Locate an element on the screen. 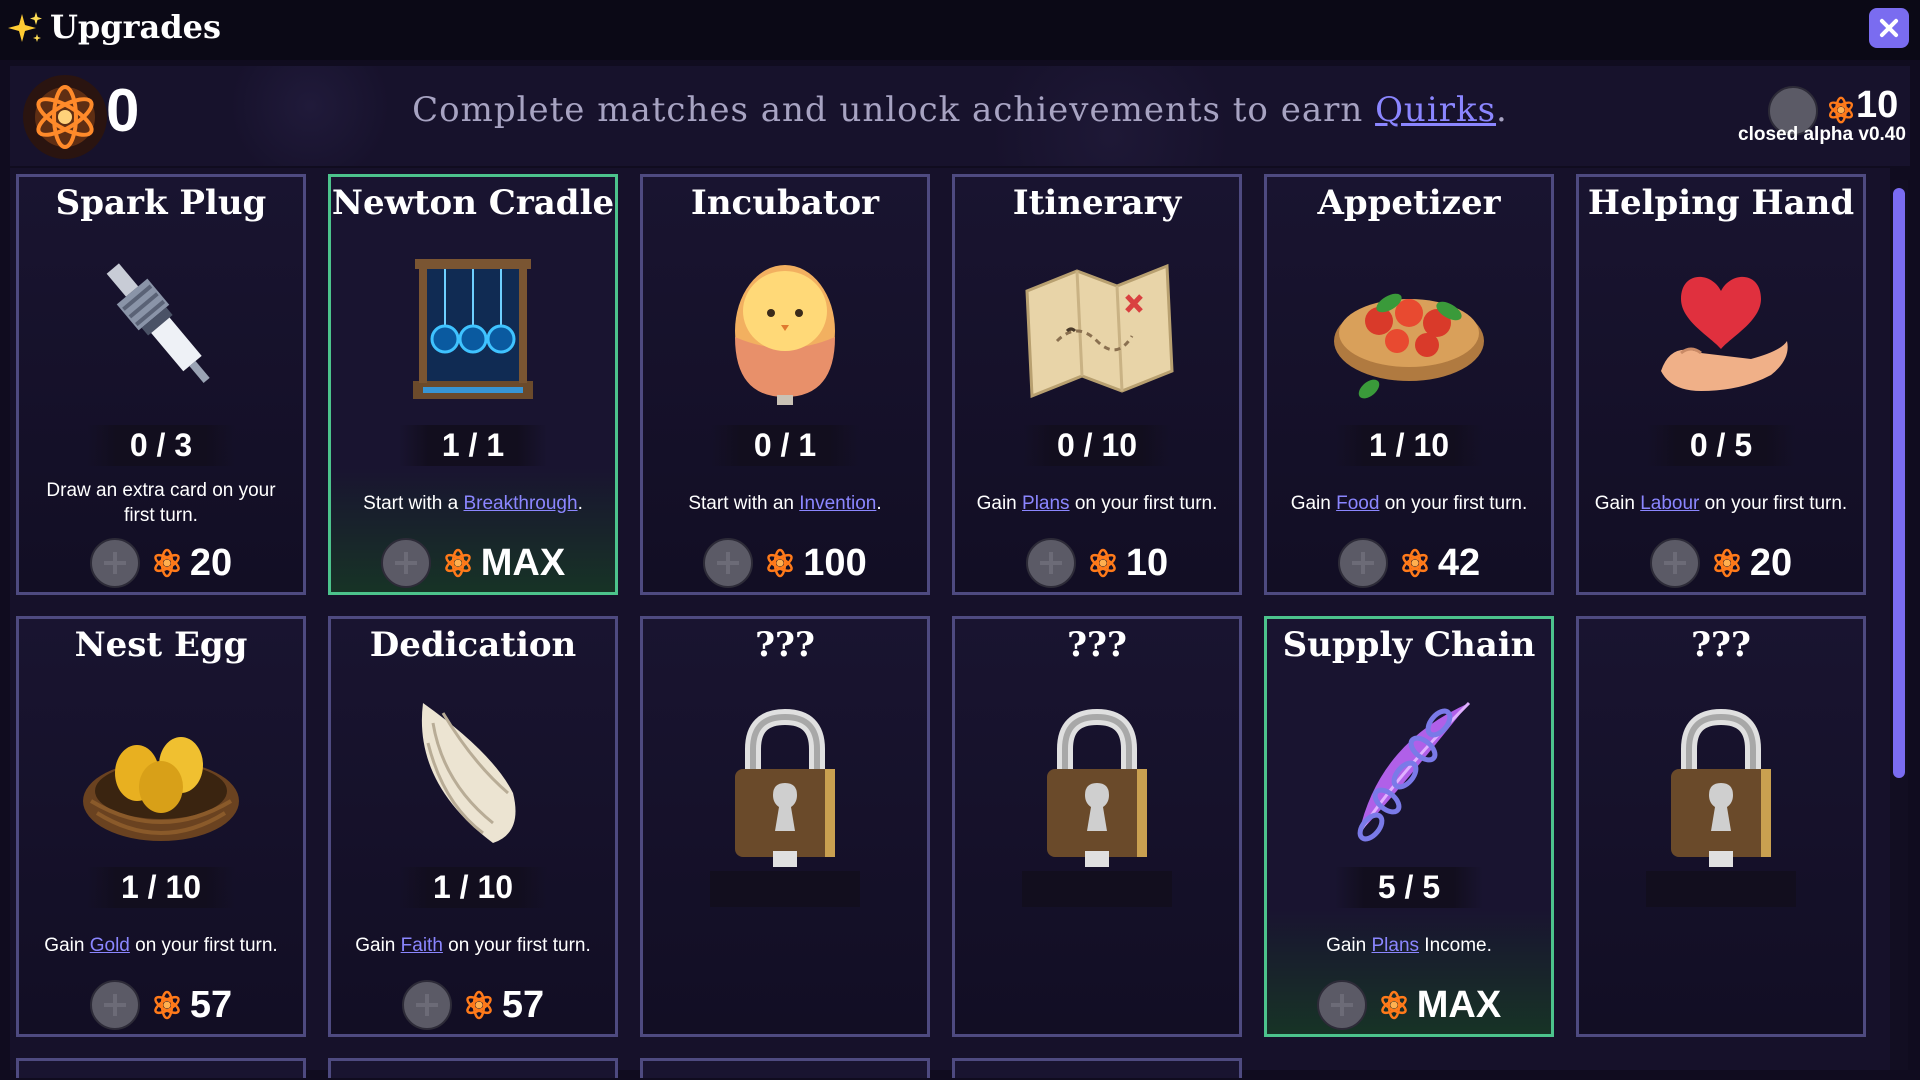  chain-feather-icon is located at coordinates (1409, 768).